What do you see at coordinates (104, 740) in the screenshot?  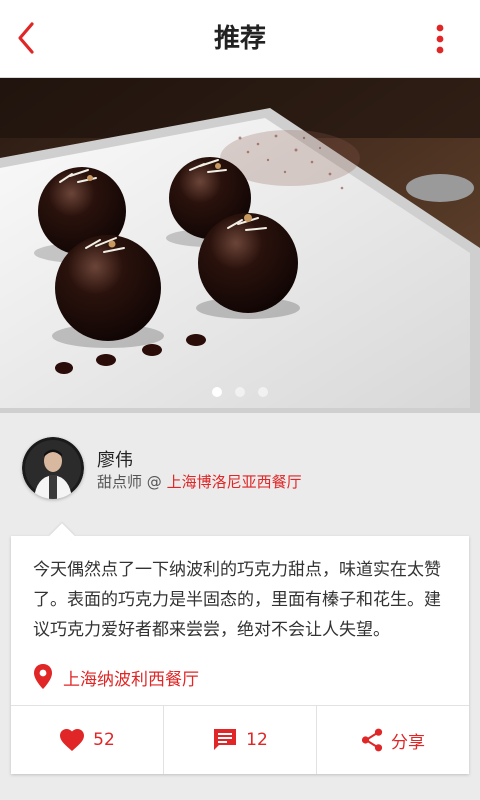 I see `like-count: 52` at bounding box center [104, 740].